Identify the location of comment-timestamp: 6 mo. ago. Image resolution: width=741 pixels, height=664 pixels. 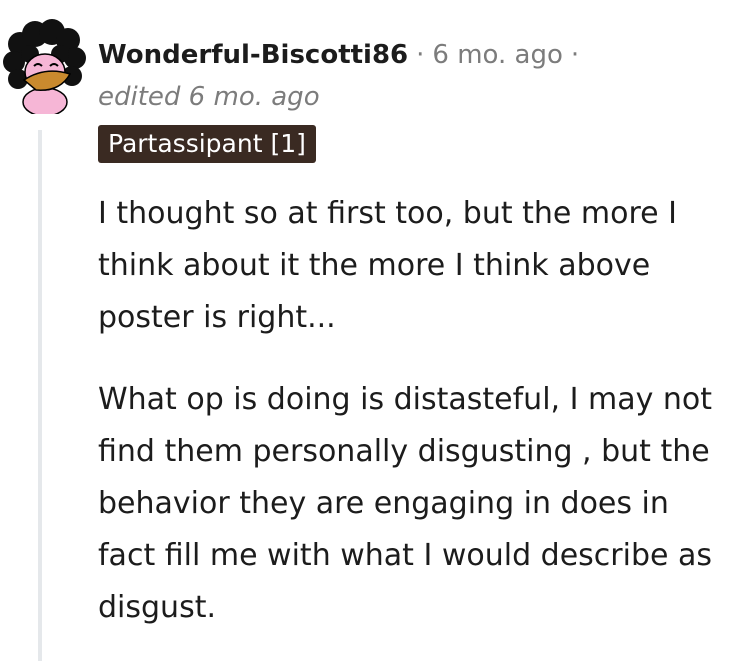
(497, 55).